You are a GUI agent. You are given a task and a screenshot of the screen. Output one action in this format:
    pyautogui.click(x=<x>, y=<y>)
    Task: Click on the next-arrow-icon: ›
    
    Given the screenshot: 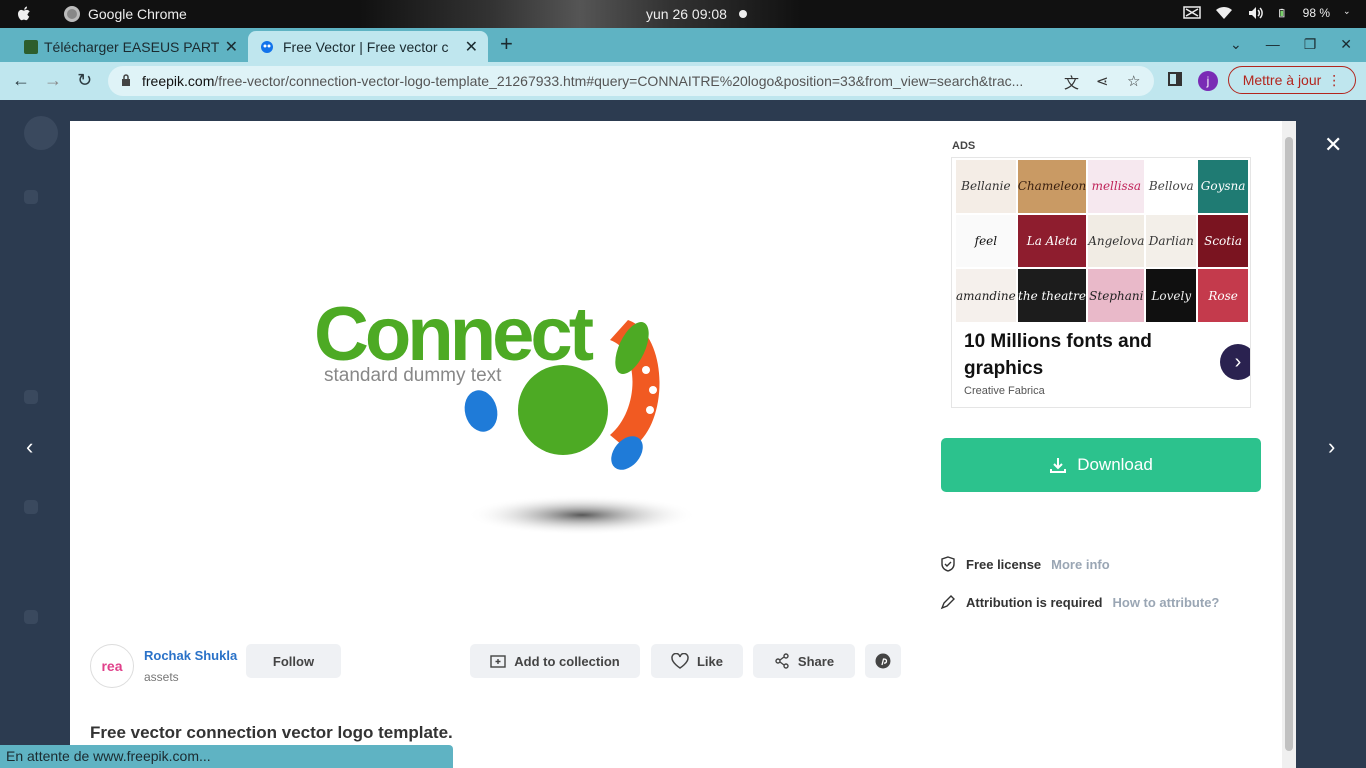 What is the action you would take?
    pyautogui.click(x=1331, y=447)
    